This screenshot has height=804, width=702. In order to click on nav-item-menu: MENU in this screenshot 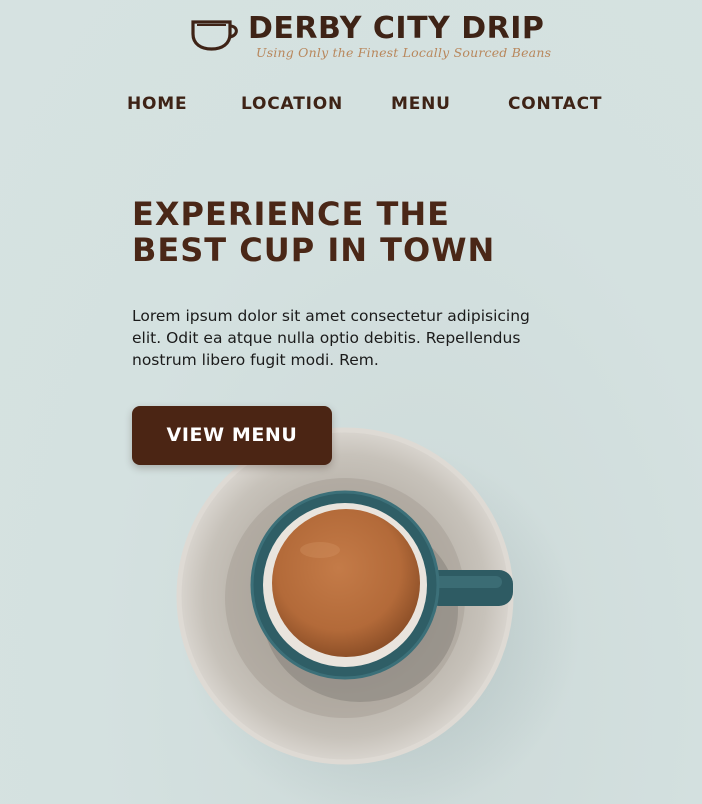, I will do `click(421, 104)`.